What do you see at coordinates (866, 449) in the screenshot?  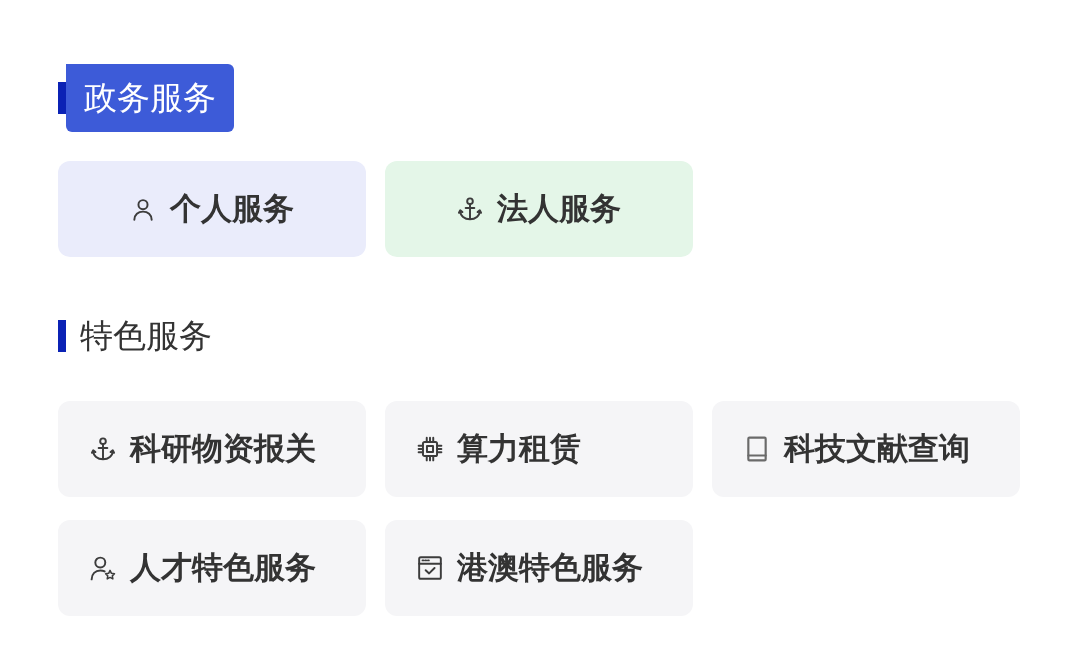 I see `service-button: 科技文献查询` at bounding box center [866, 449].